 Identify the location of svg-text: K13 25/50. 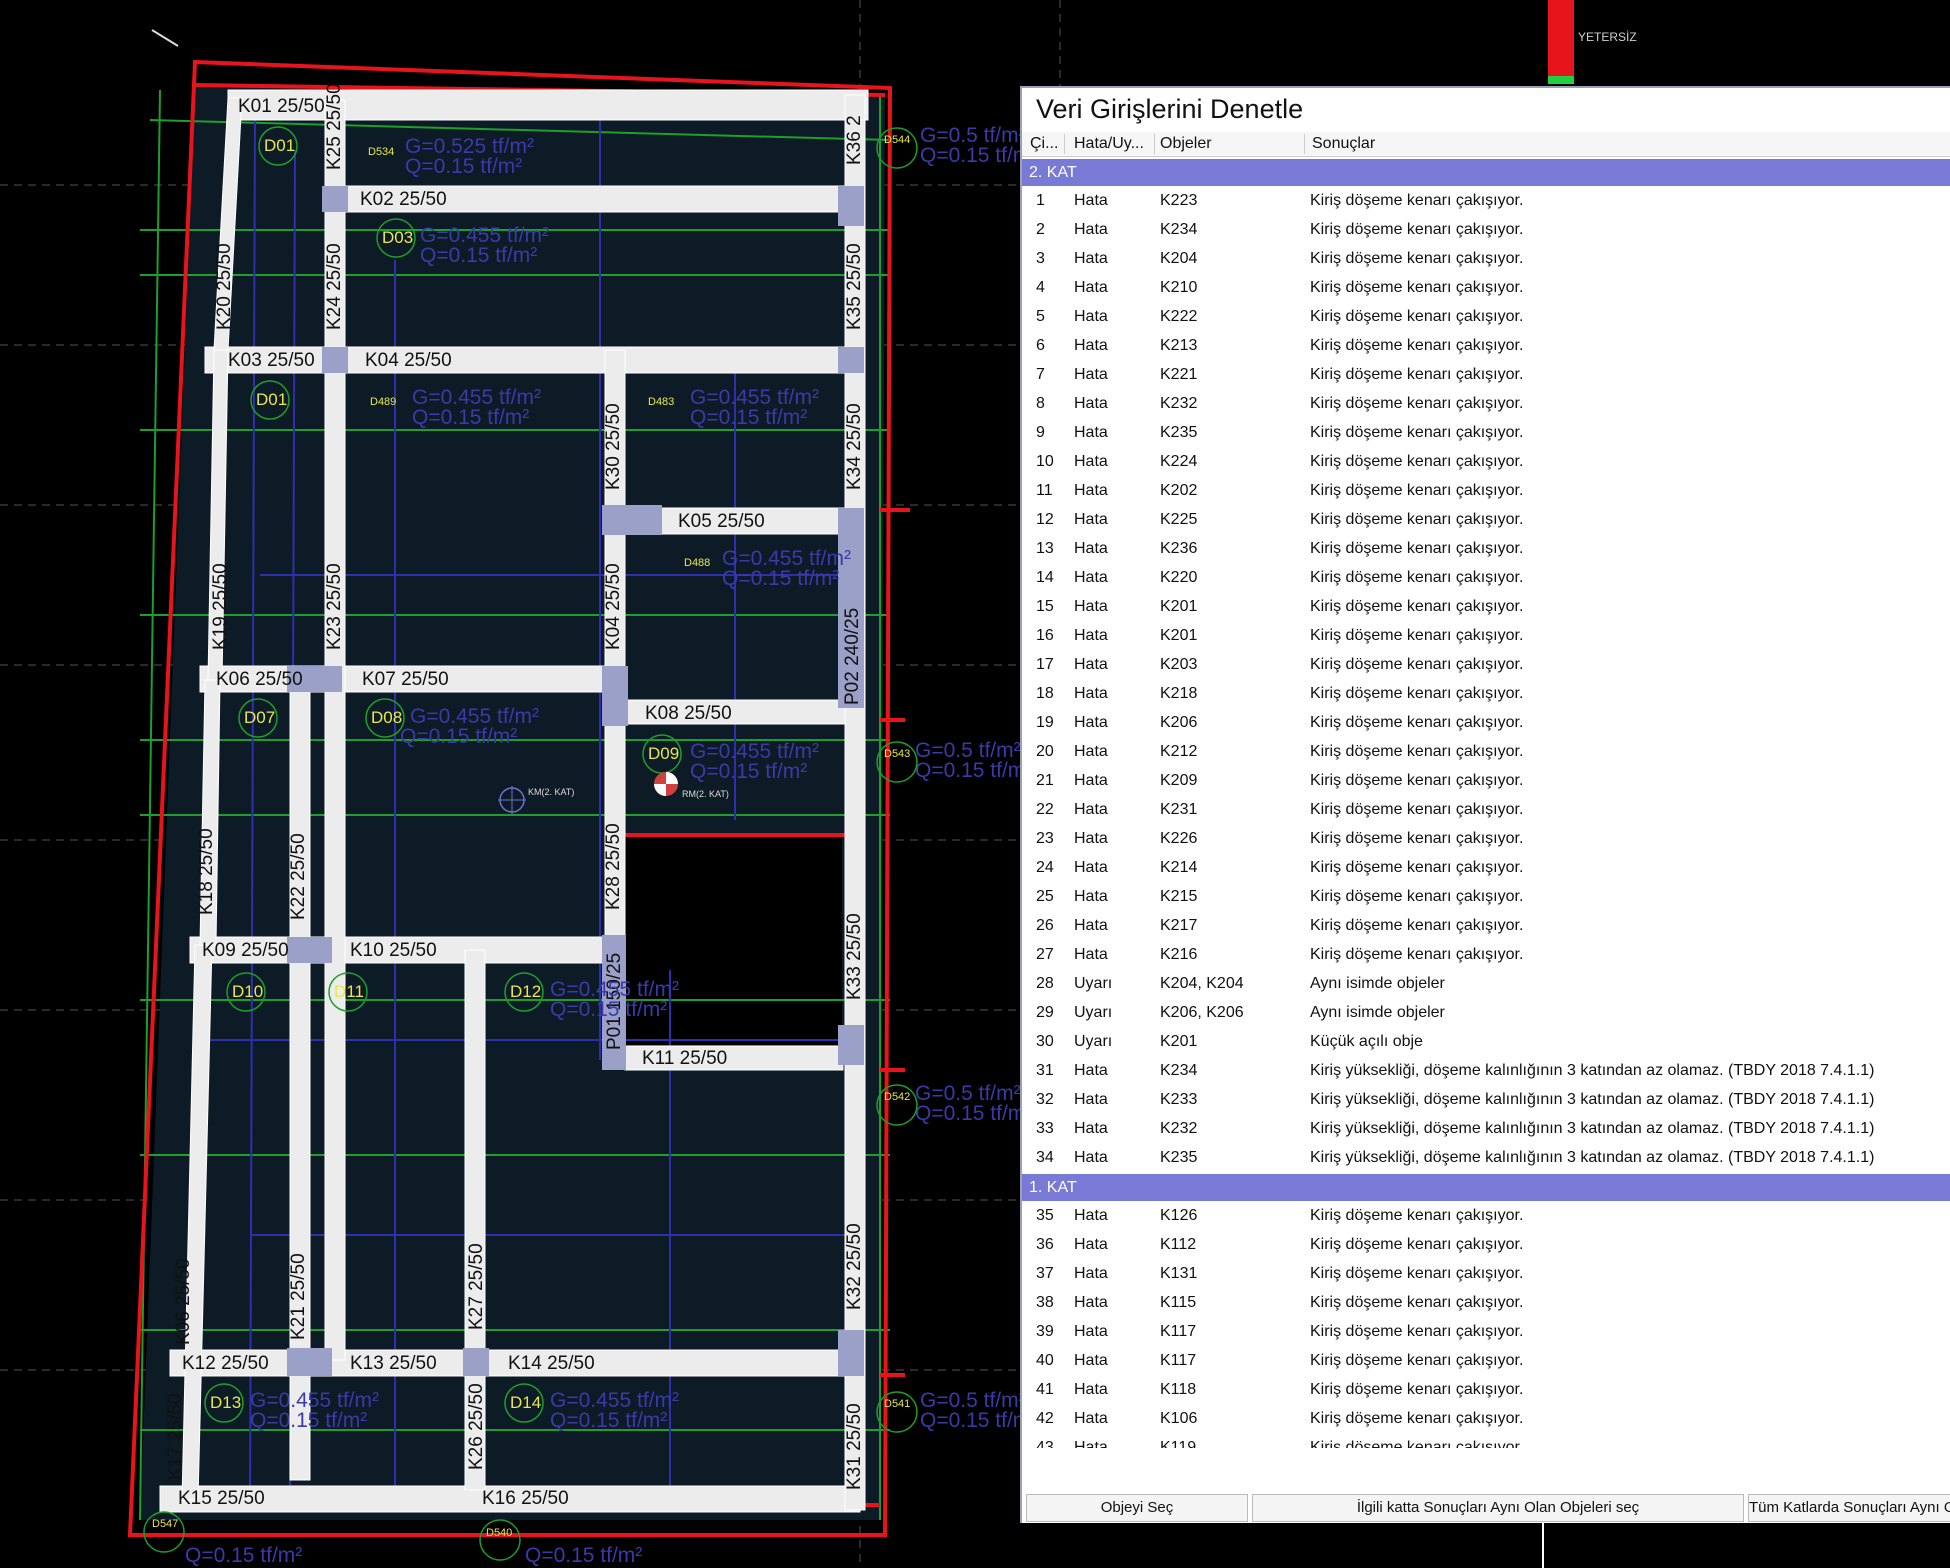
(393, 1363).